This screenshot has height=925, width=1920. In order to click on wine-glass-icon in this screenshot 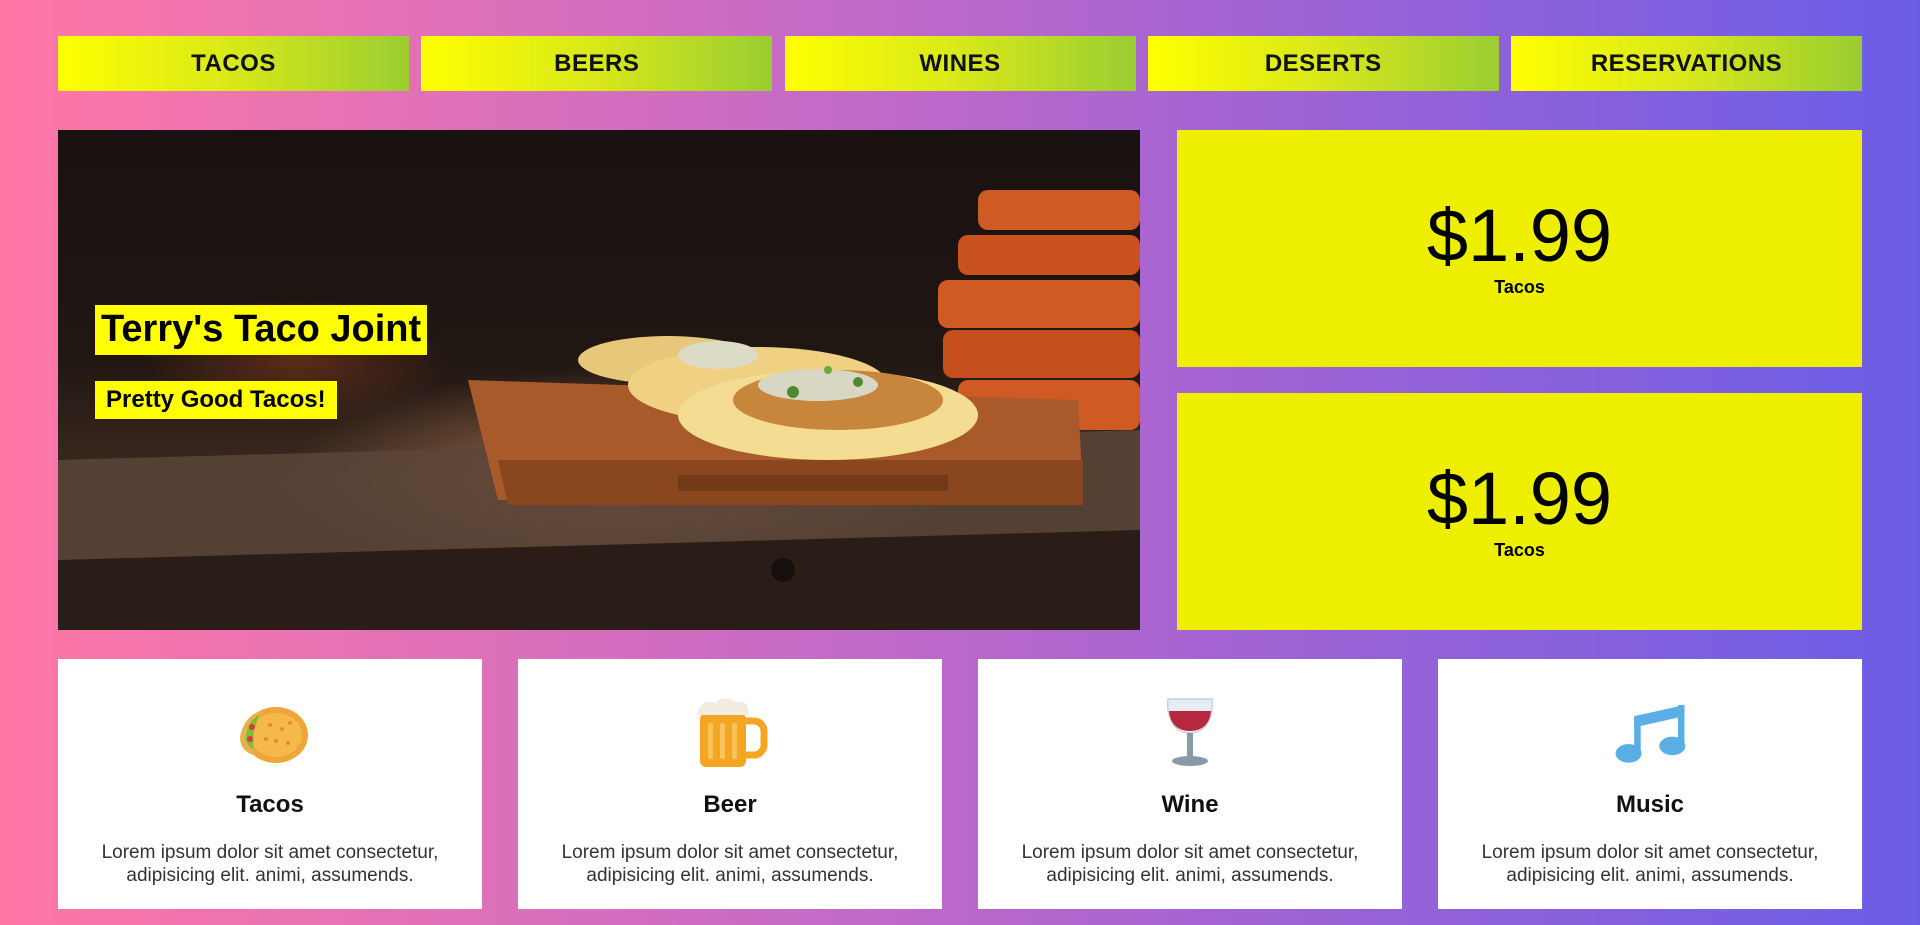, I will do `click(1190, 732)`.